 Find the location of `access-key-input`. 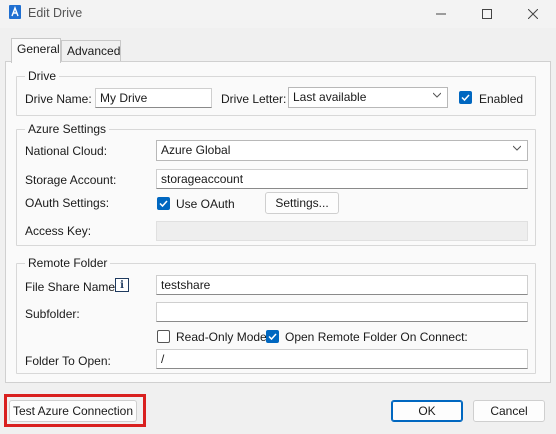

access-key-input is located at coordinates (342, 231).